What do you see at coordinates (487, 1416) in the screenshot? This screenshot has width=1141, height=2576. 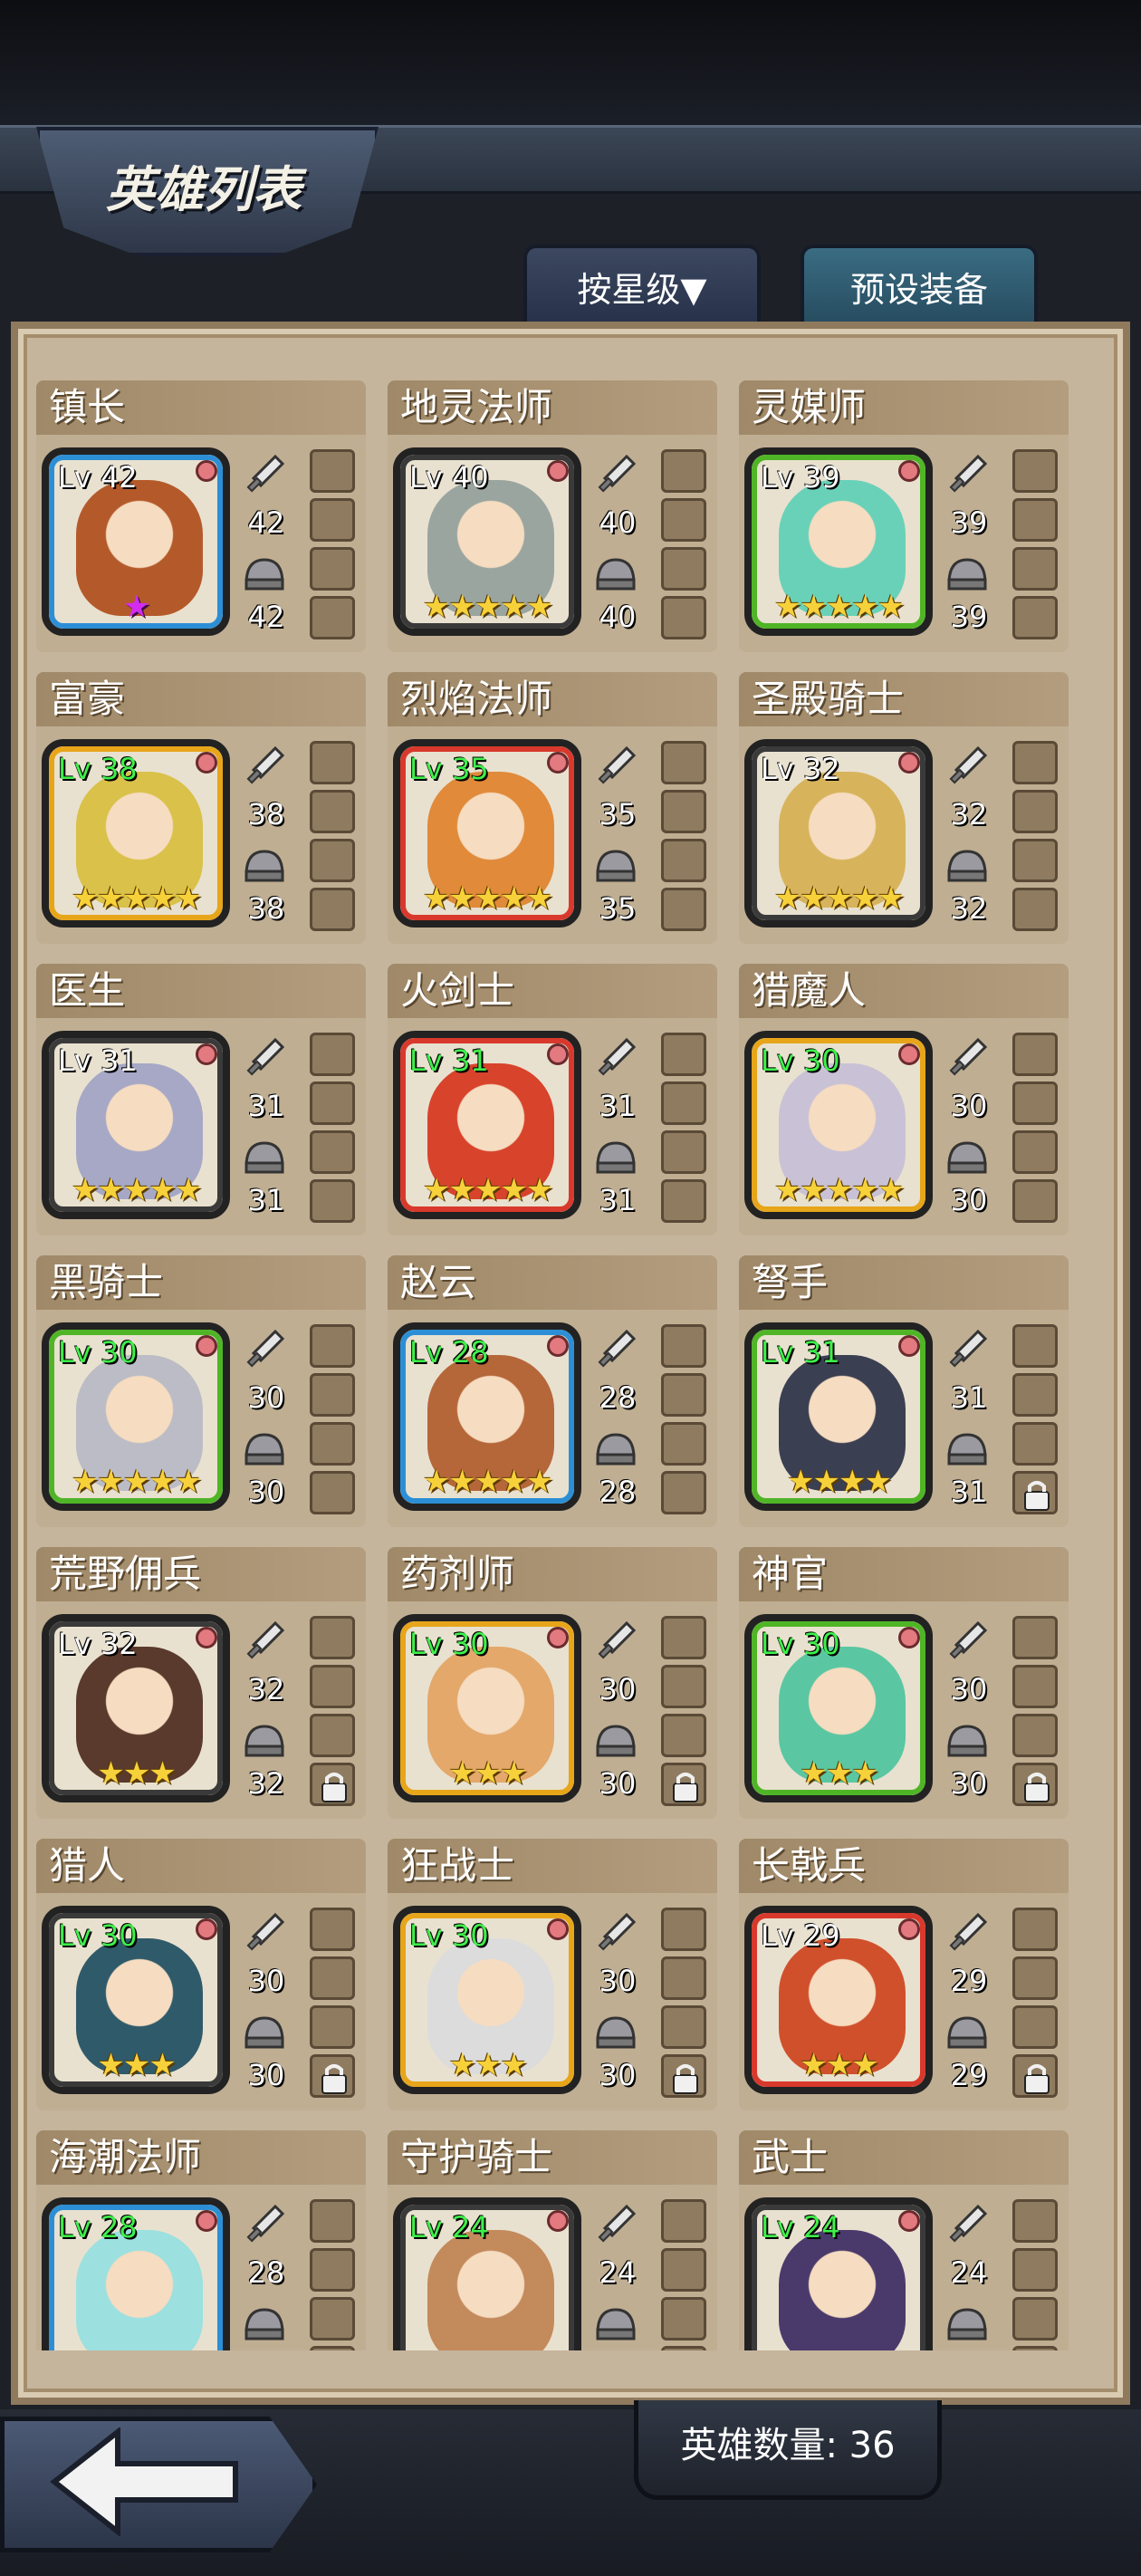 I see `hero-portrait: Lv 28 ★★★★★` at bounding box center [487, 1416].